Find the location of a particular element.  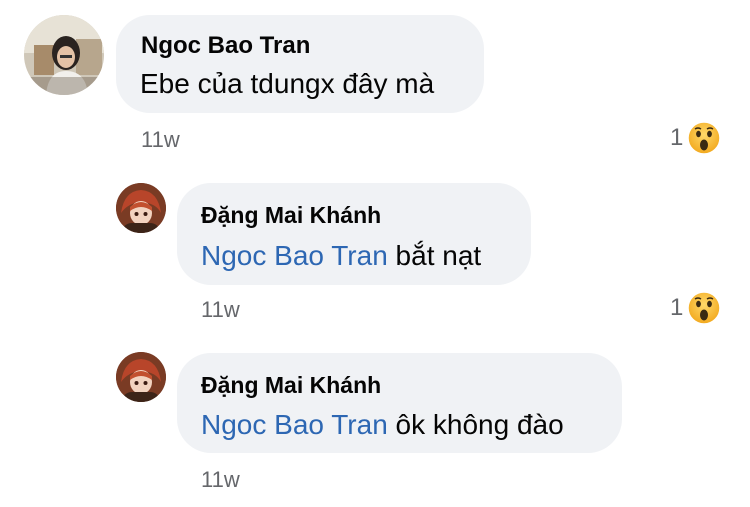

avatar-photo-icon is located at coordinates (64, 55).